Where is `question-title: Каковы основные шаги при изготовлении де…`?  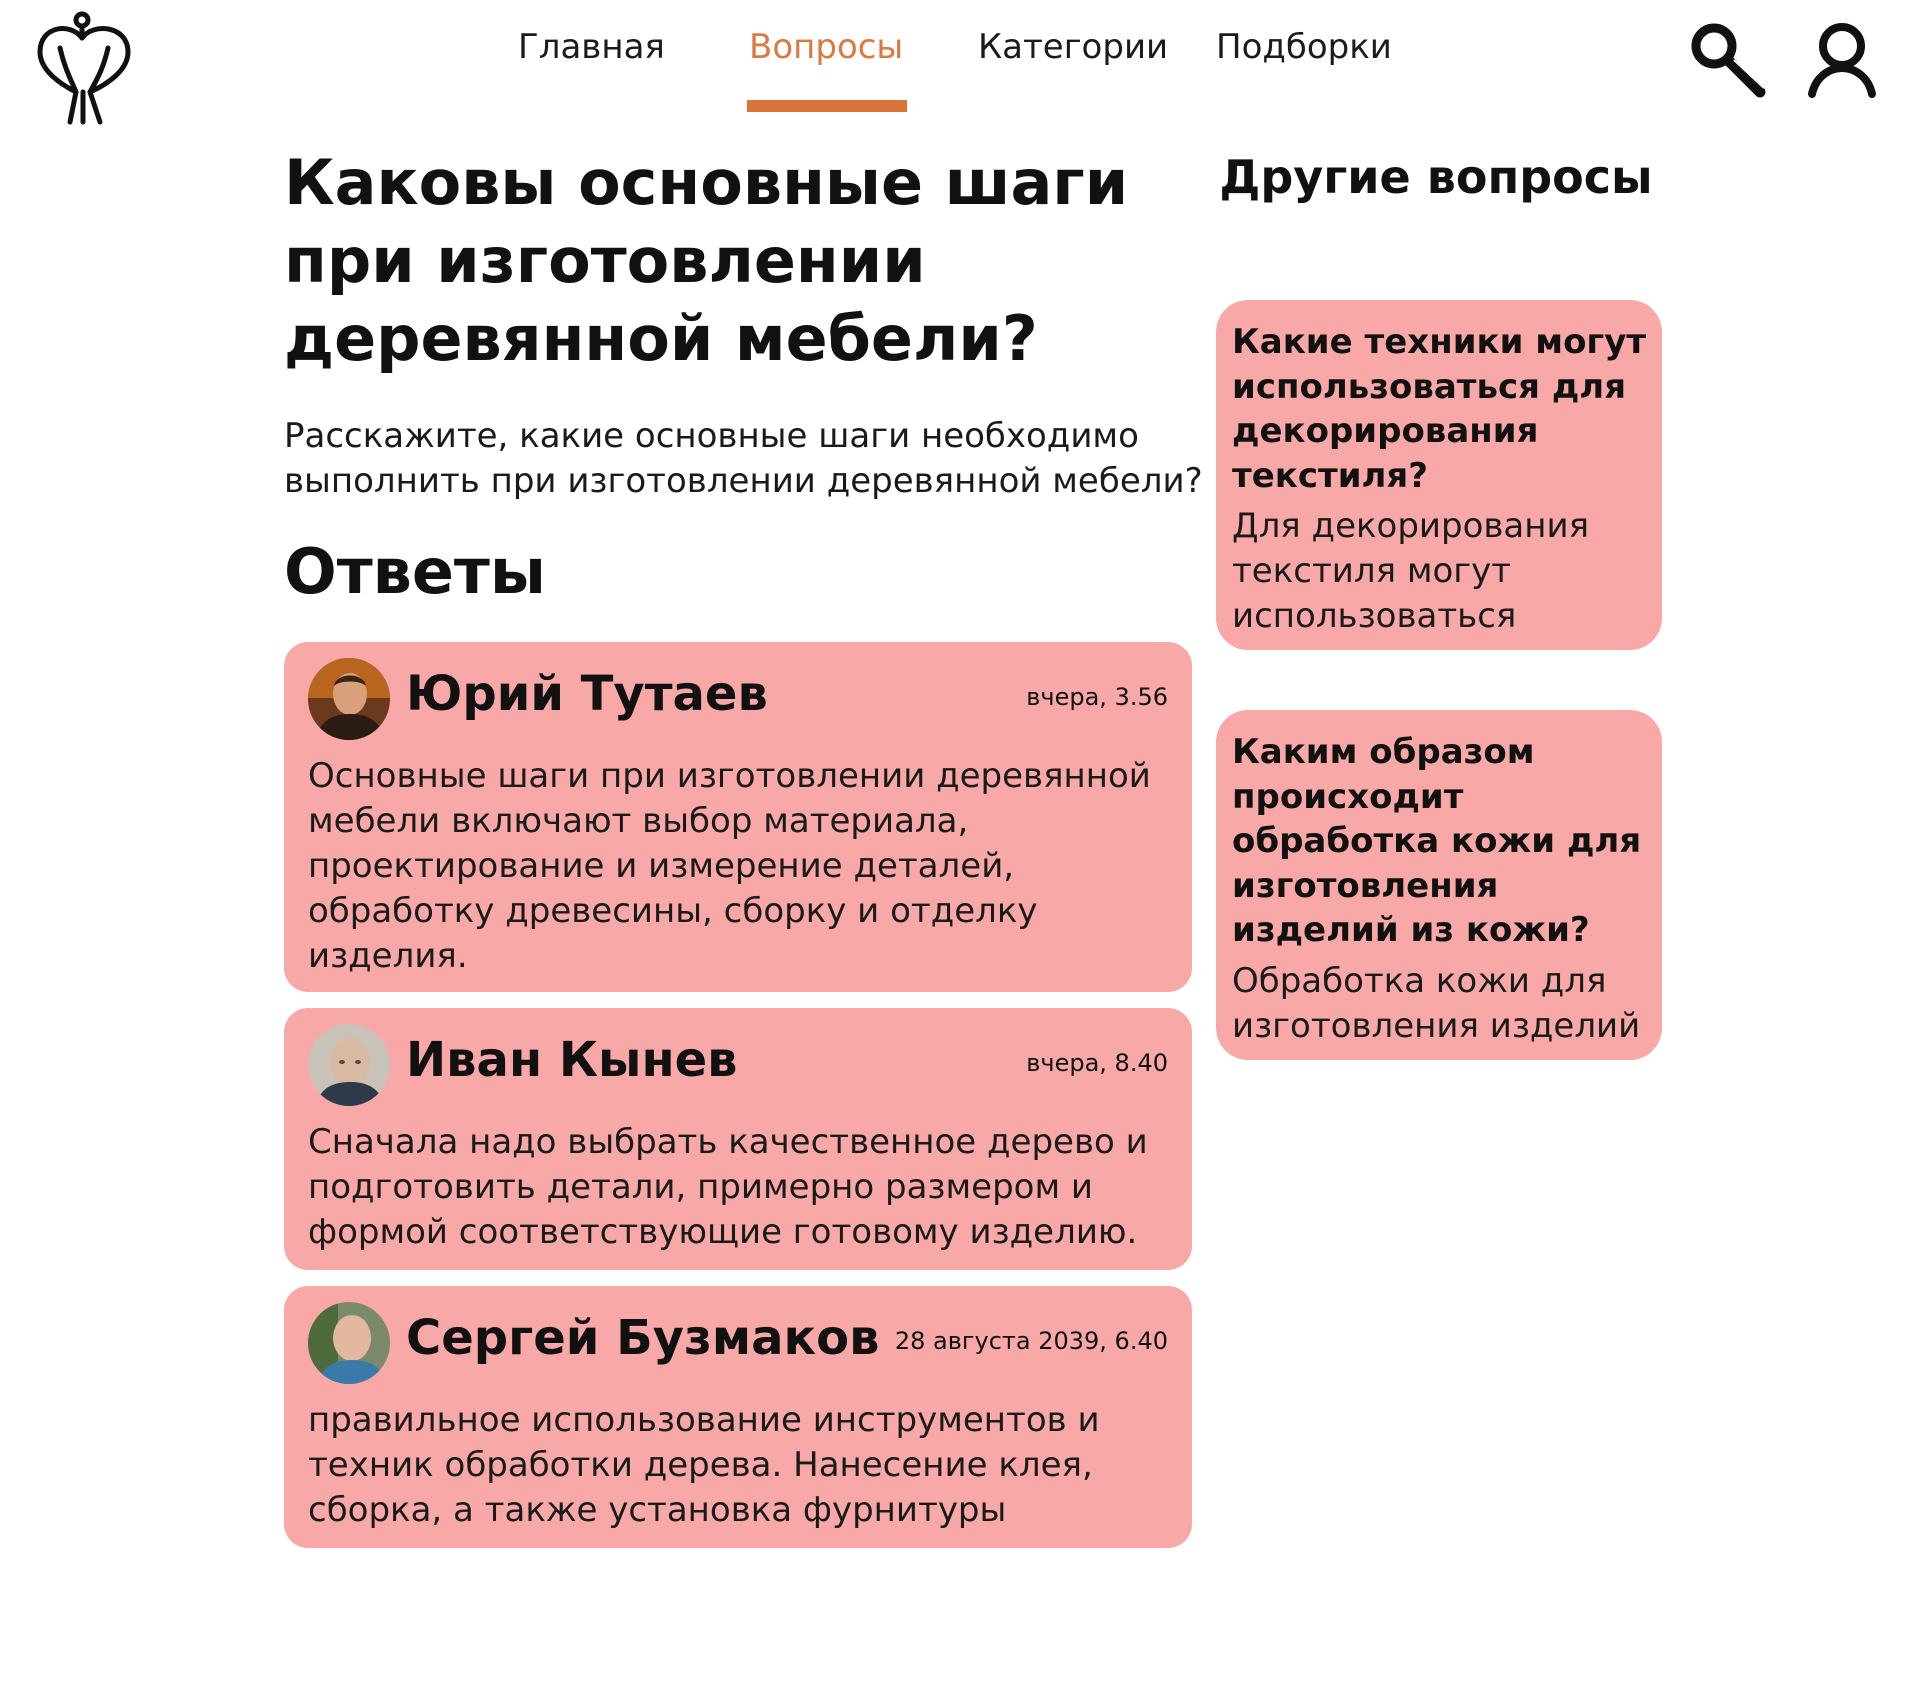
question-title: Каковы основные шаги при изготовлении де… is located at coordinates (706, 260).